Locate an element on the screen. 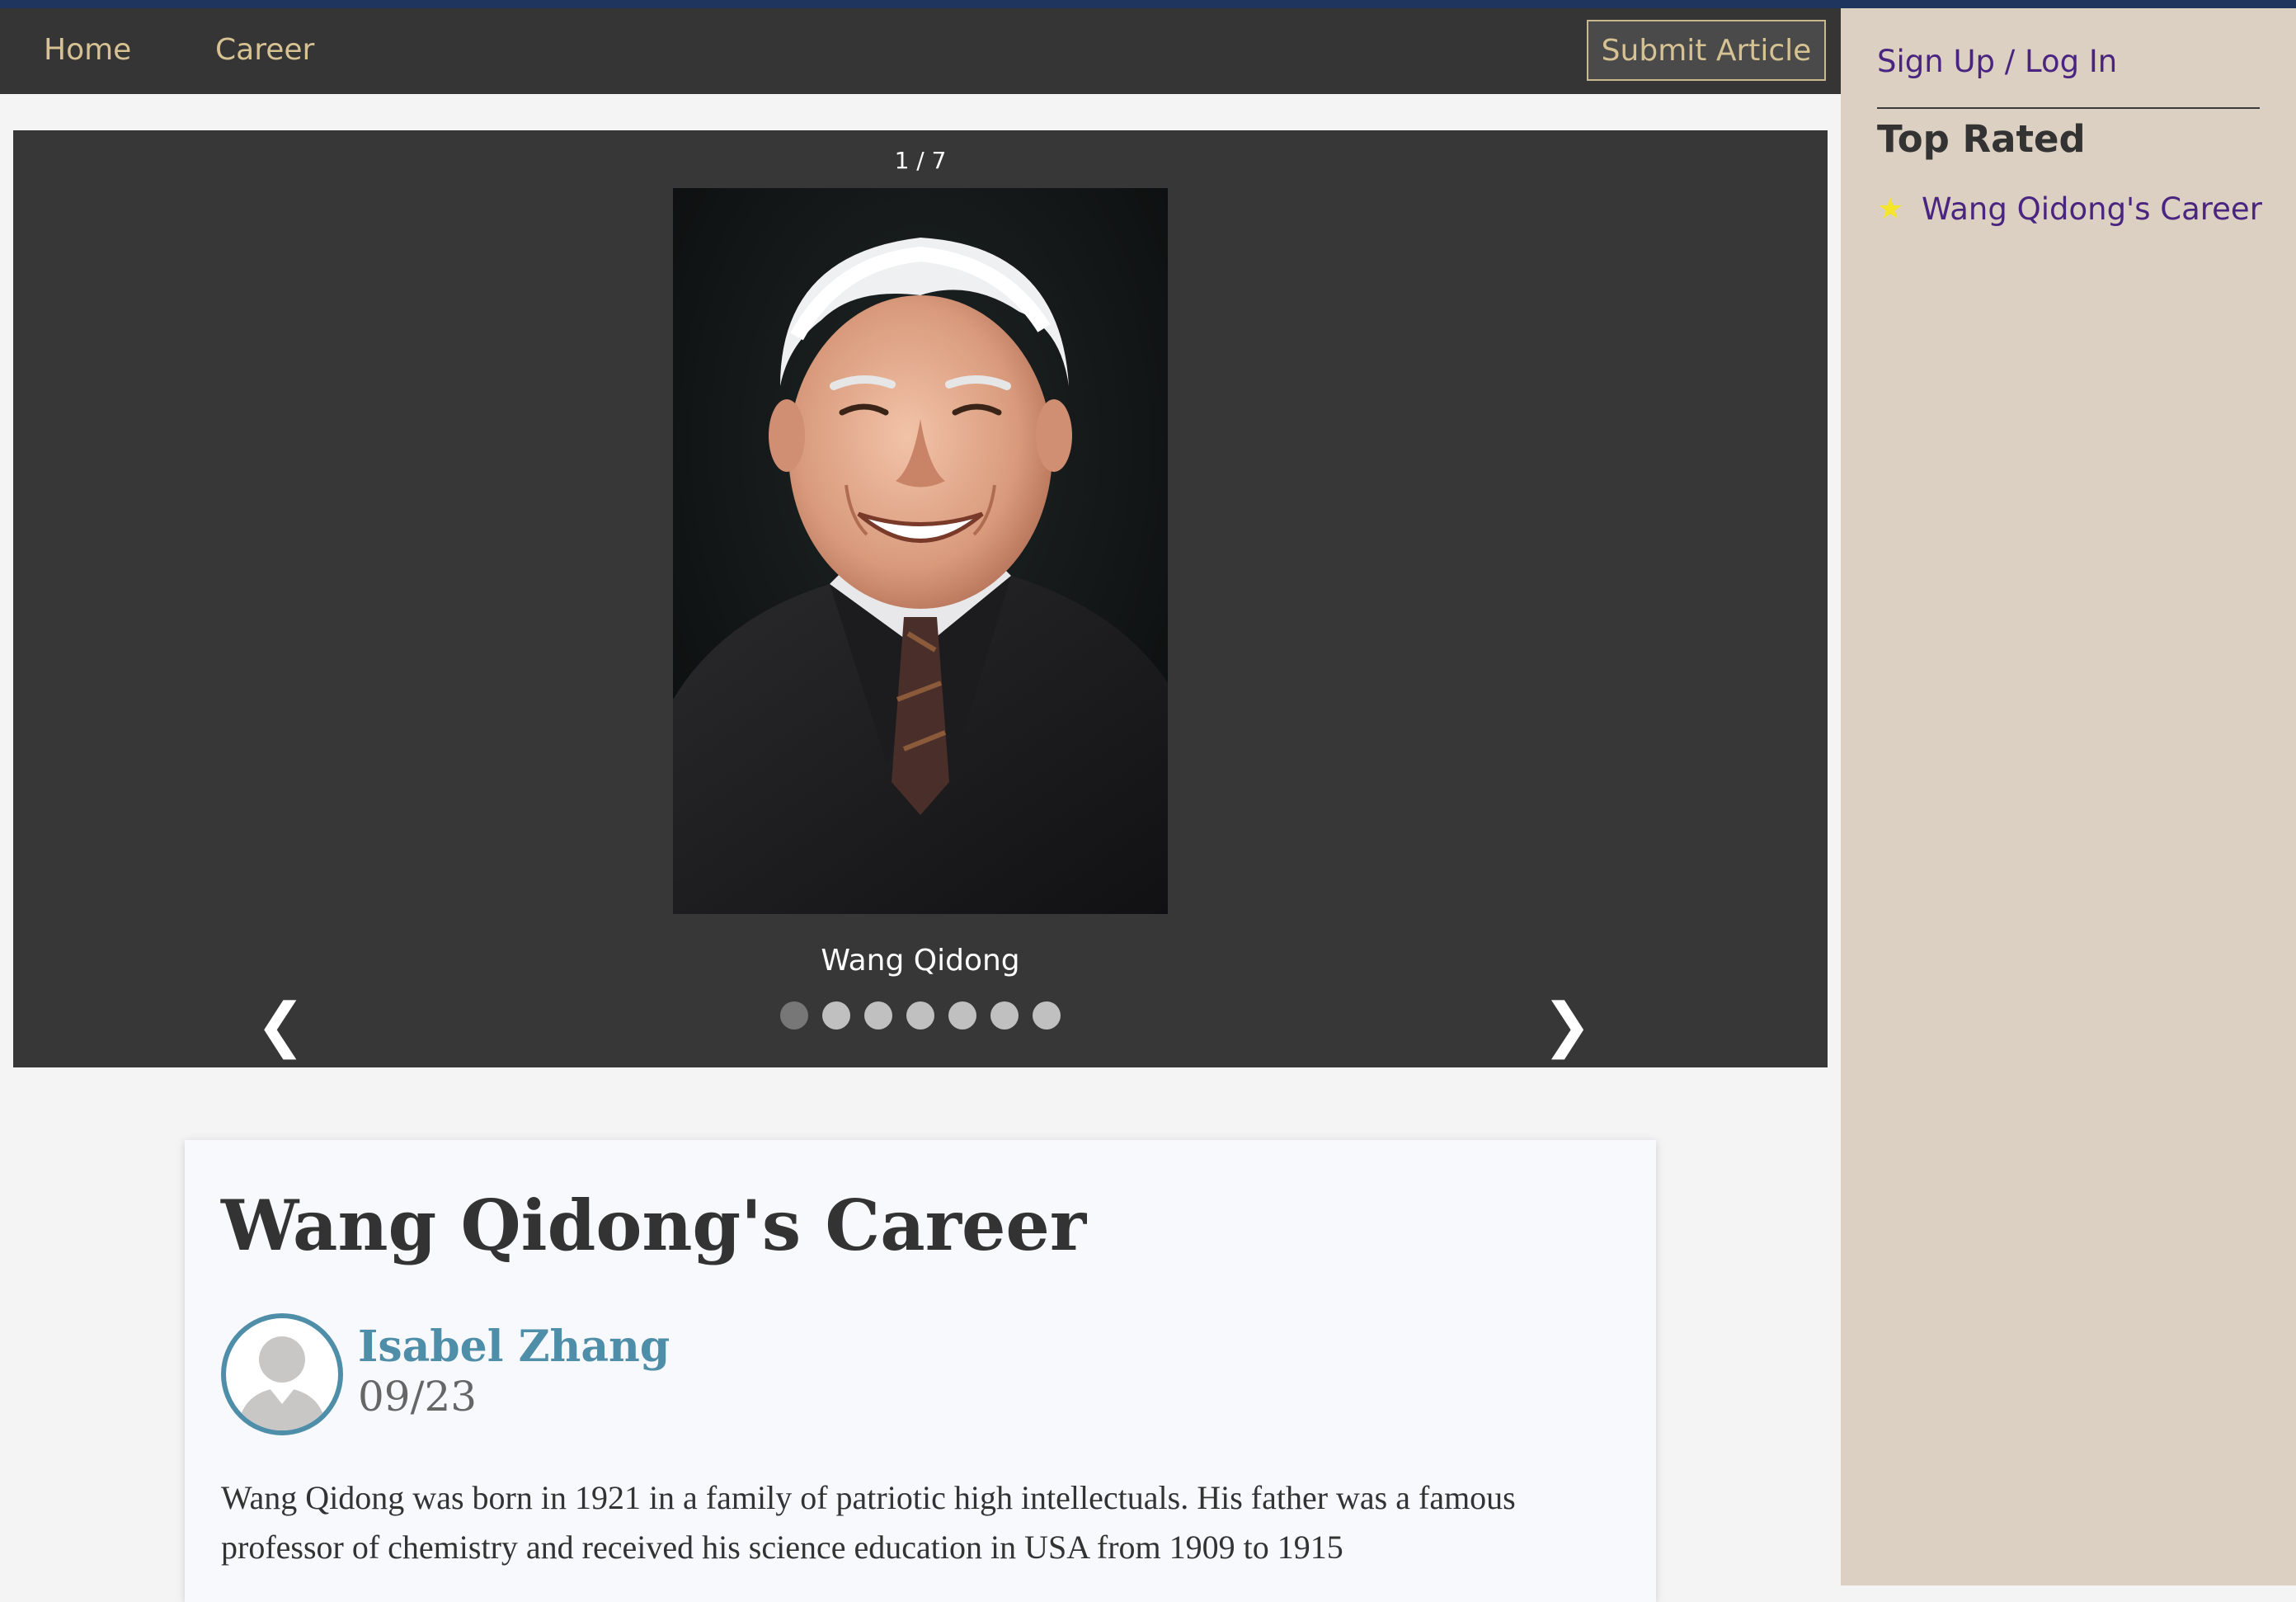  sidebar-divider is located at coordinates (2068, 108).